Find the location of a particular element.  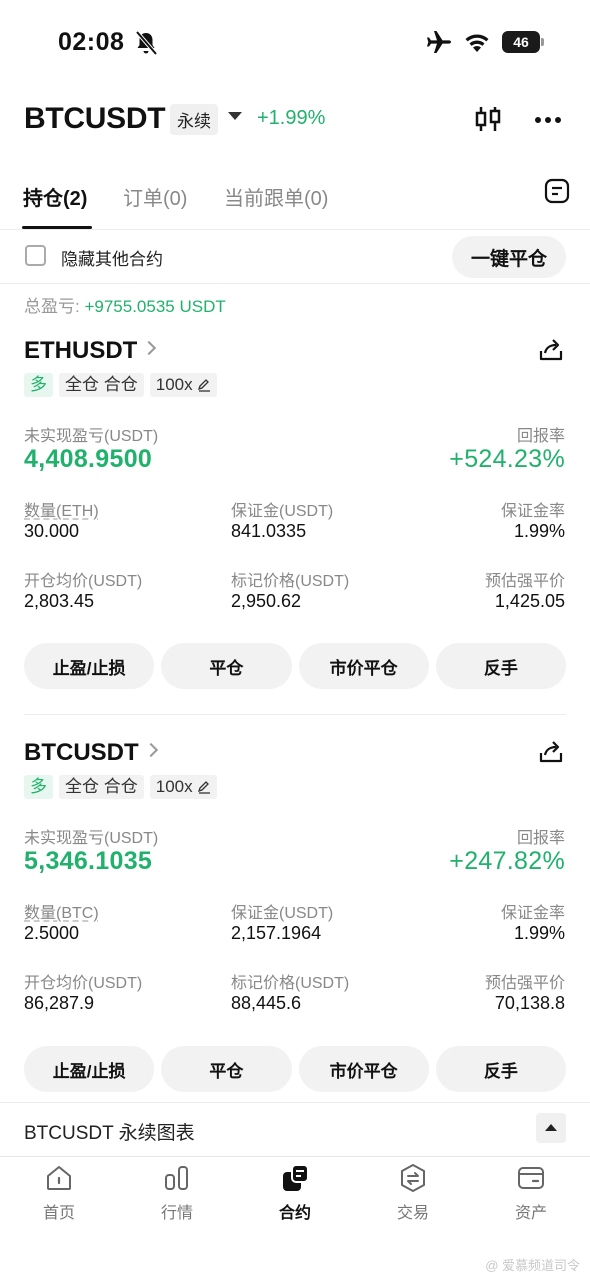

wallet-icon is located at coordinates (531, 1178).